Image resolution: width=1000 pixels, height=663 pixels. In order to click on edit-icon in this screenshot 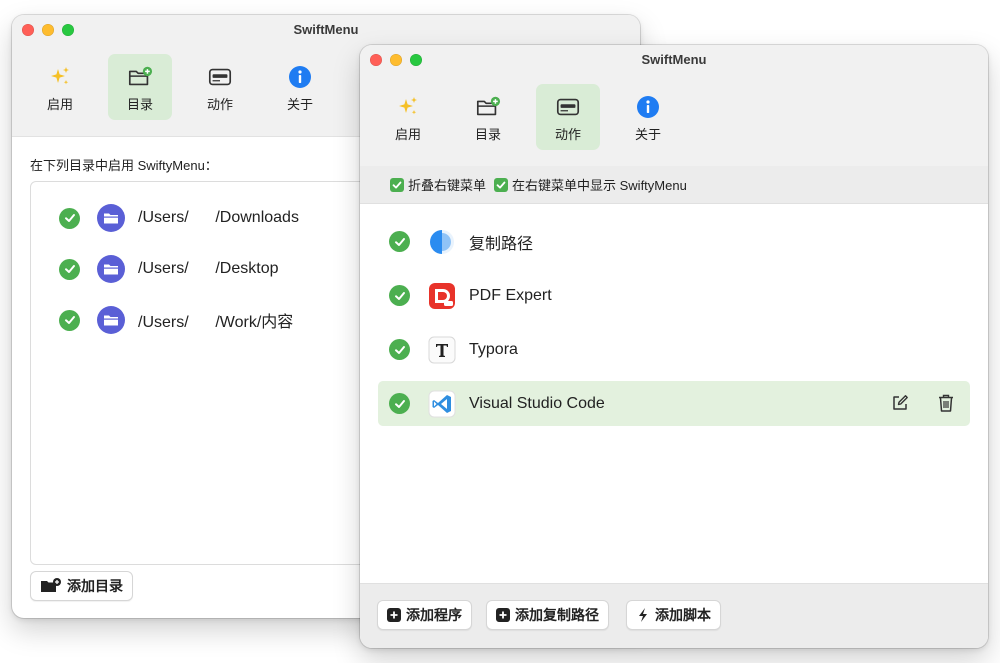, I will do `click(900, 403)`.